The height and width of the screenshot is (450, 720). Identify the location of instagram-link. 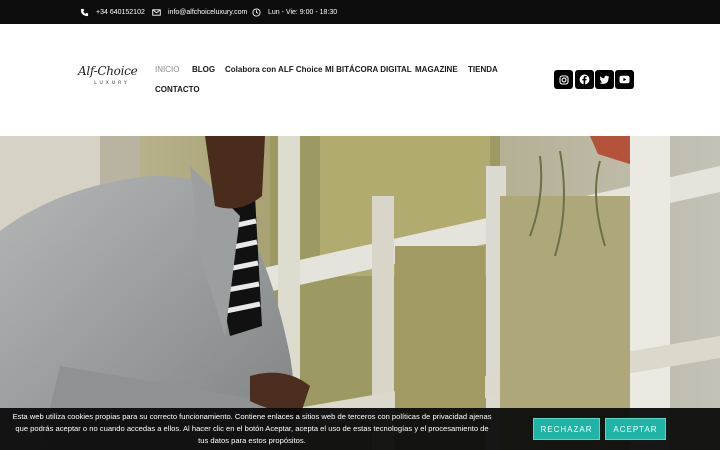
(563, 79).